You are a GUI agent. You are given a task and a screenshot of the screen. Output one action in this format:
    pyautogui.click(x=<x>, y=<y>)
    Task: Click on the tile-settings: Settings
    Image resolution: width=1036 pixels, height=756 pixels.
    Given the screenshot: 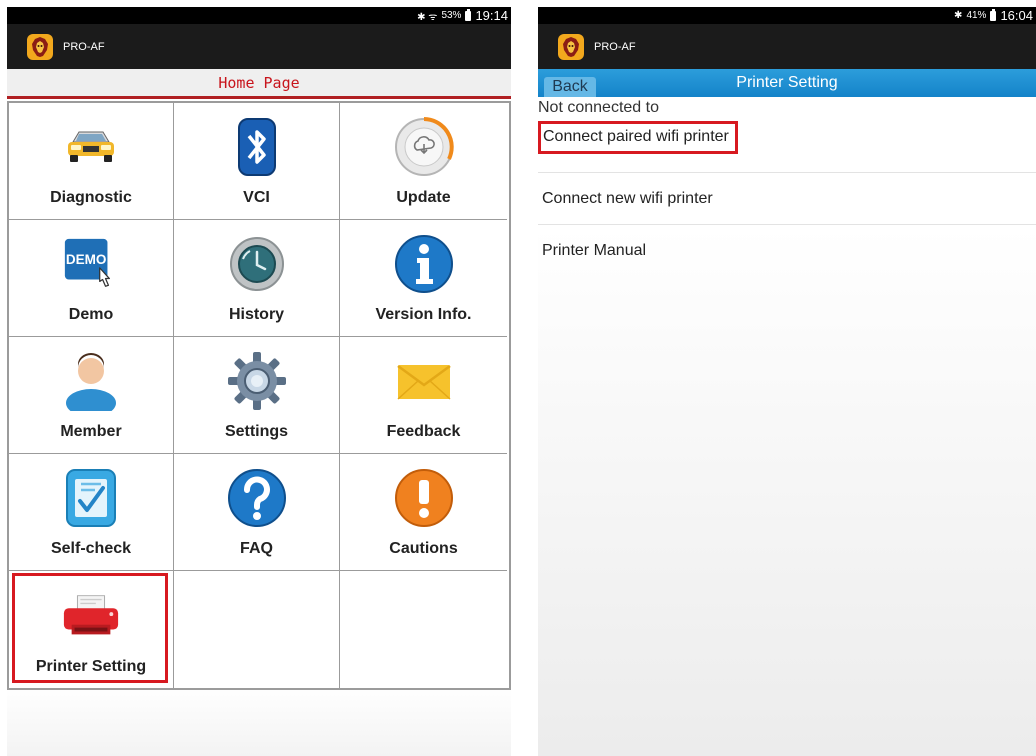 What is the action you would take?
    pyautogui.click(x=257, y=395)
    